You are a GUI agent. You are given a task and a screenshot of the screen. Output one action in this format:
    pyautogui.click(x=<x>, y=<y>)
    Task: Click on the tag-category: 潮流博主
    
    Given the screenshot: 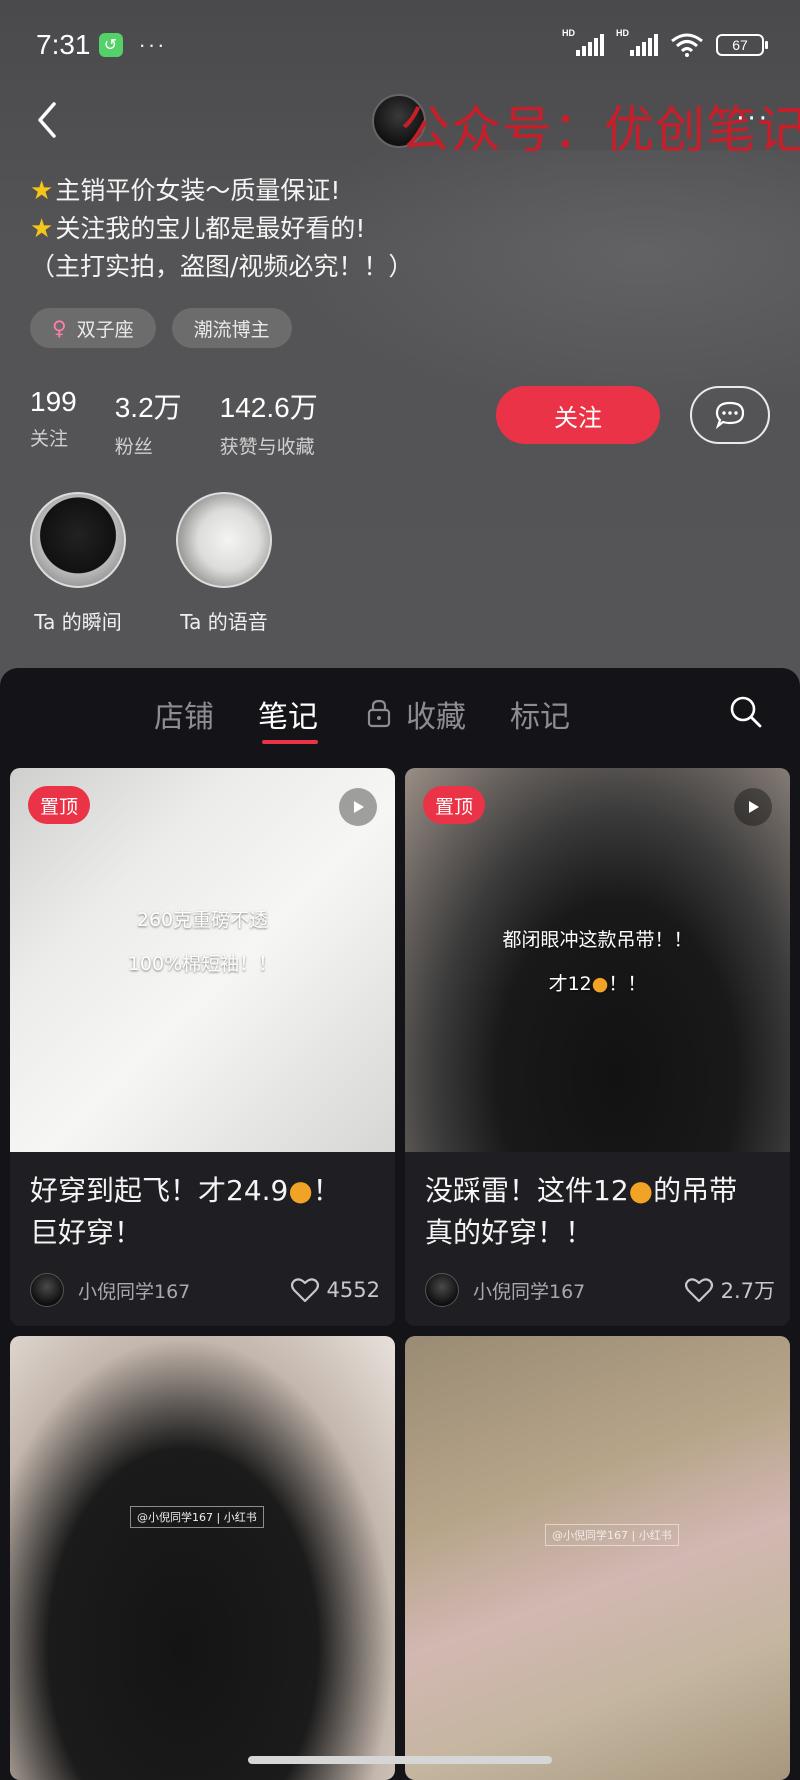 What is the action you would take?
    pyautogui.click(x=231, y=328)
    